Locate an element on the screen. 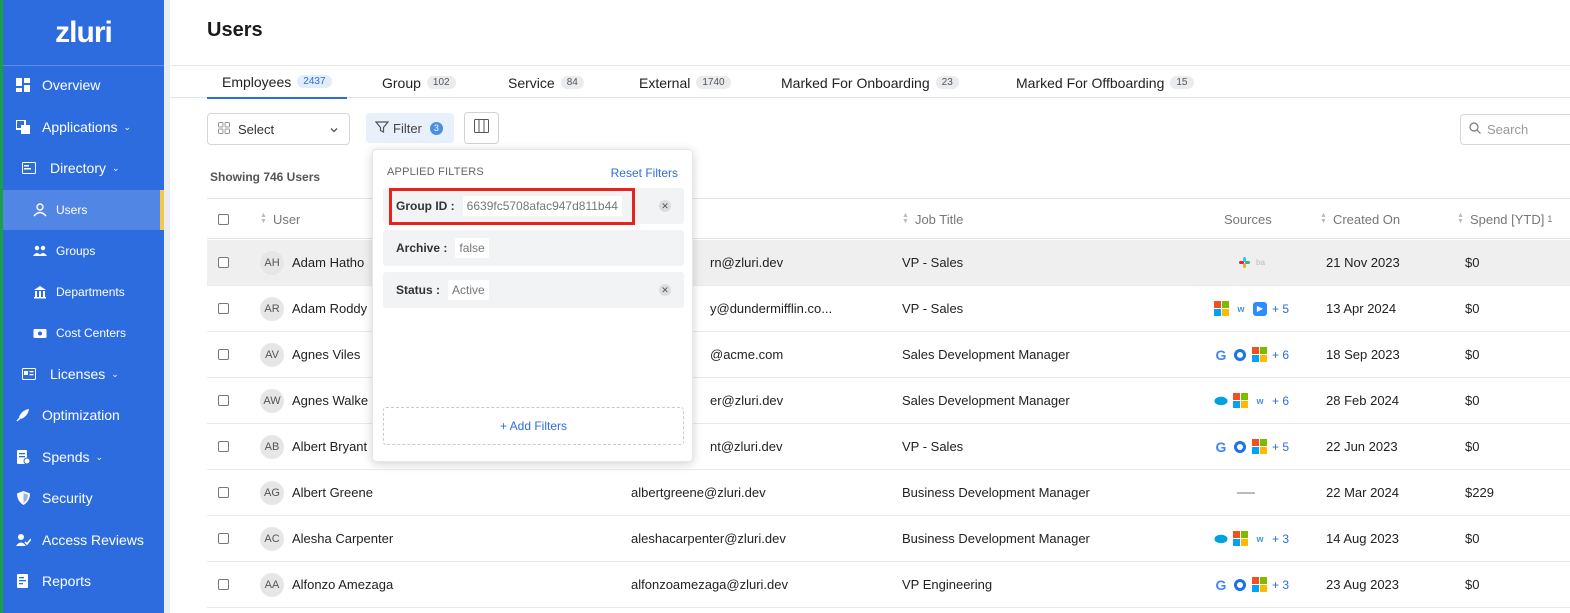  columns-icon is located at coordinates (481, 128).